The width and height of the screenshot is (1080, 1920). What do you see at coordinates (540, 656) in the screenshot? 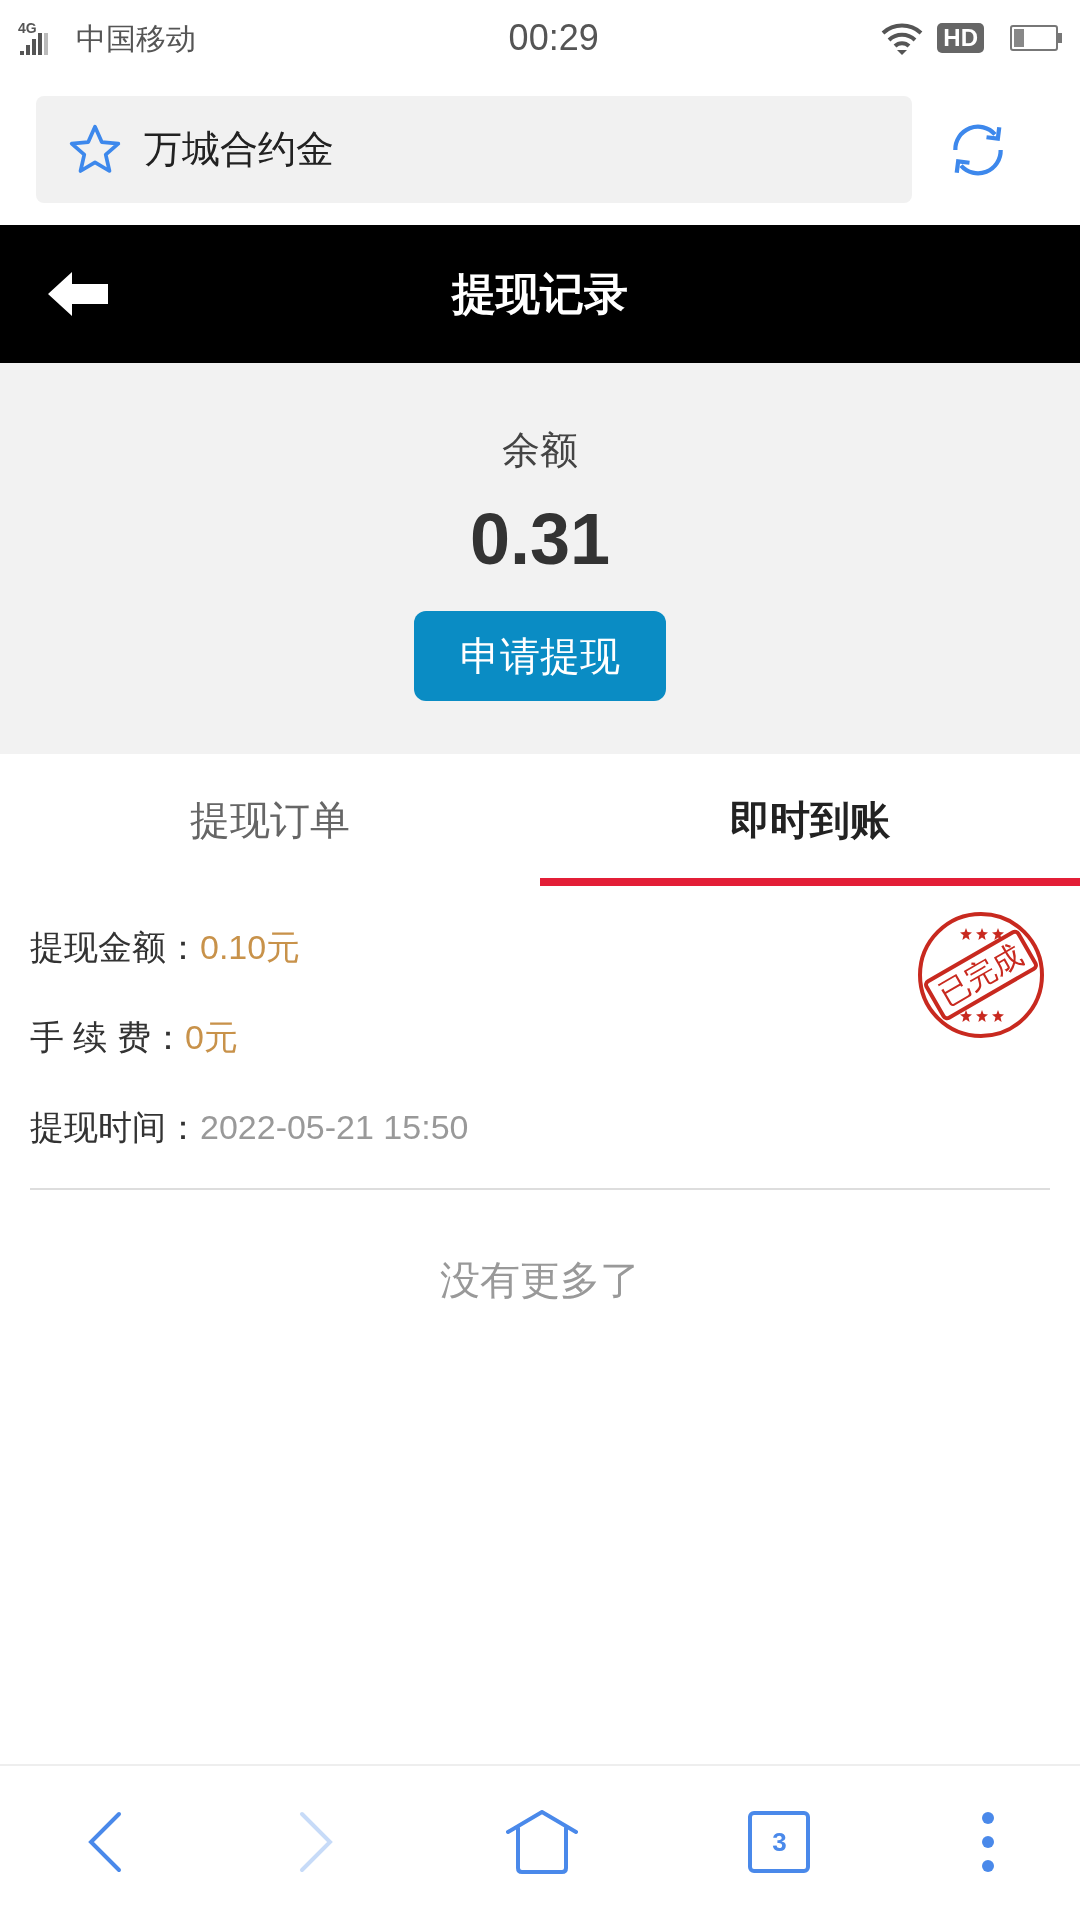
I see `withdraw-button: 申请提现` at bounding box center [540, 656].